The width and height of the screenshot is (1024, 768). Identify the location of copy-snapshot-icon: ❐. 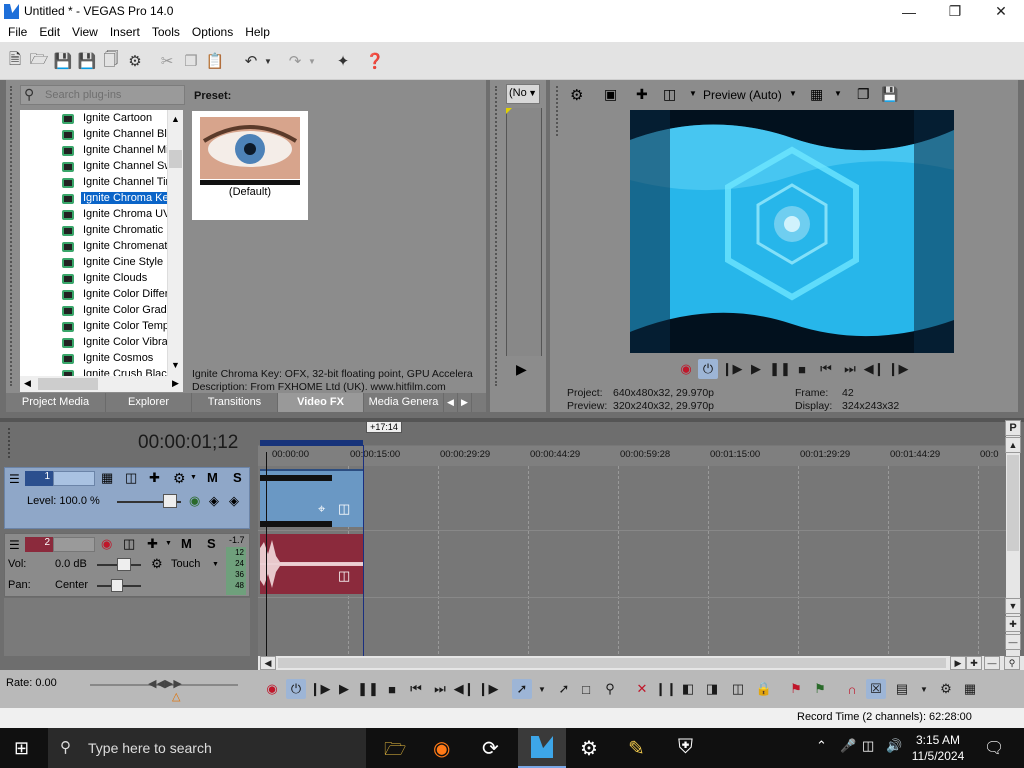
(863, 94).